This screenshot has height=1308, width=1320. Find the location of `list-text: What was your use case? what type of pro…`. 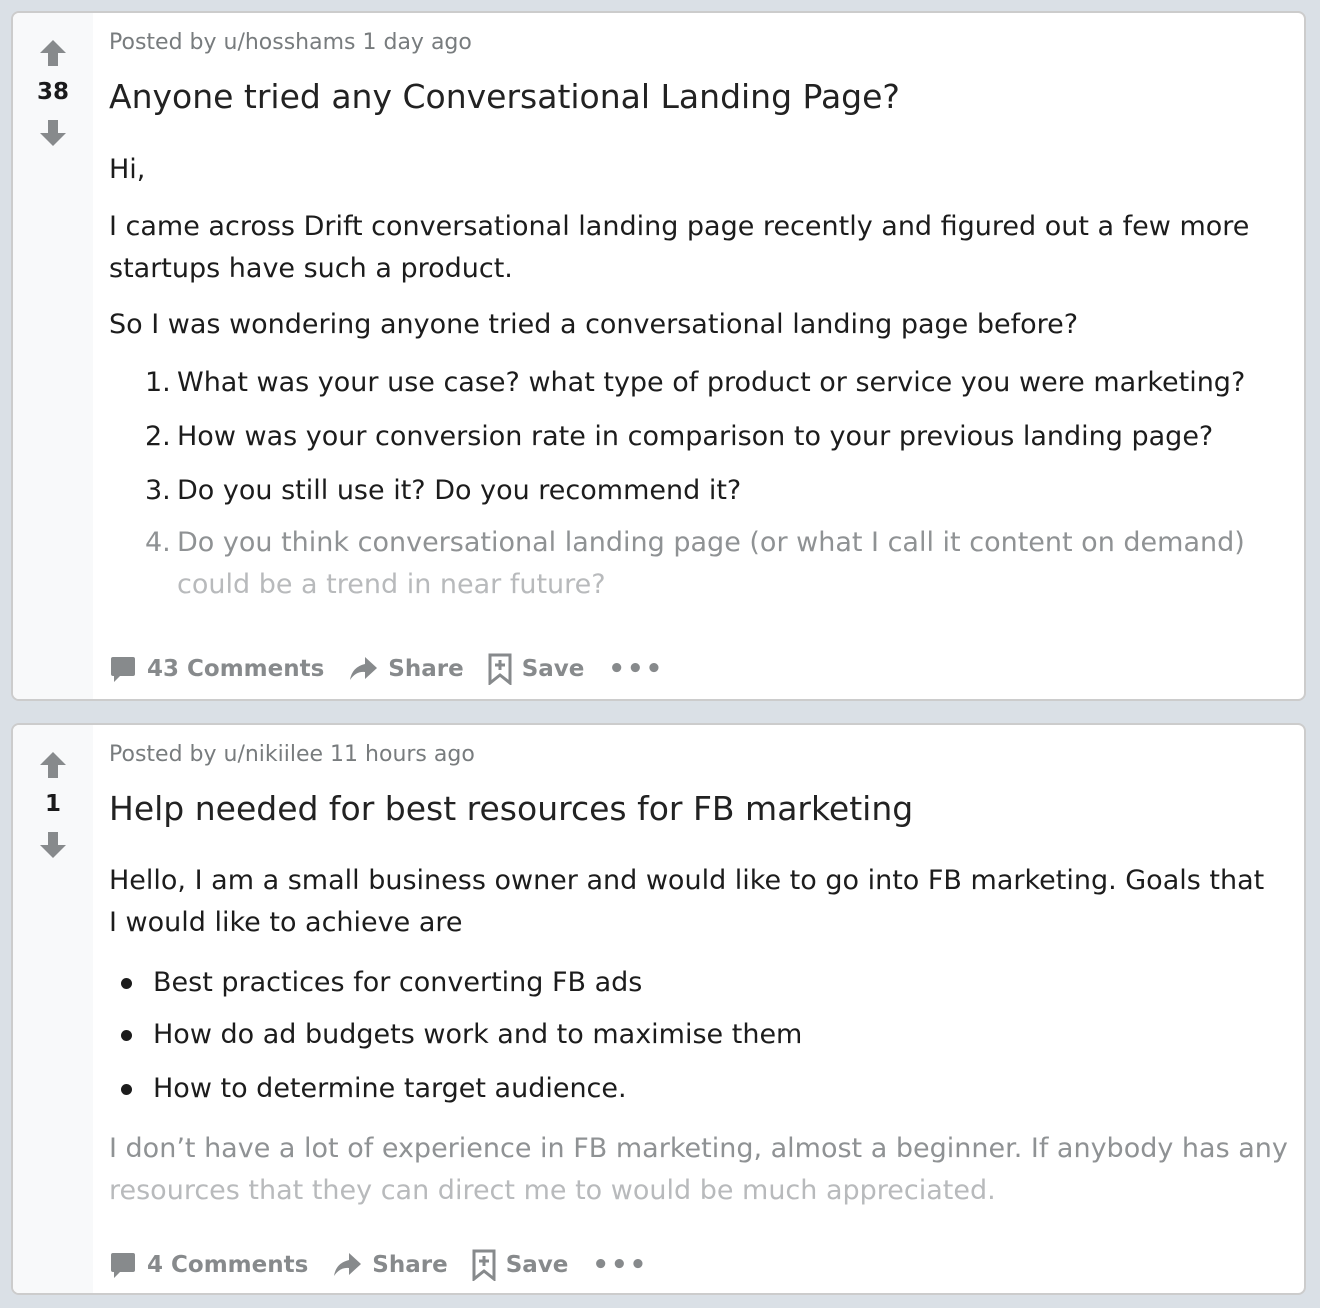

list-text: What was your use case? what type of pro… is located at coordinates (711, 382).